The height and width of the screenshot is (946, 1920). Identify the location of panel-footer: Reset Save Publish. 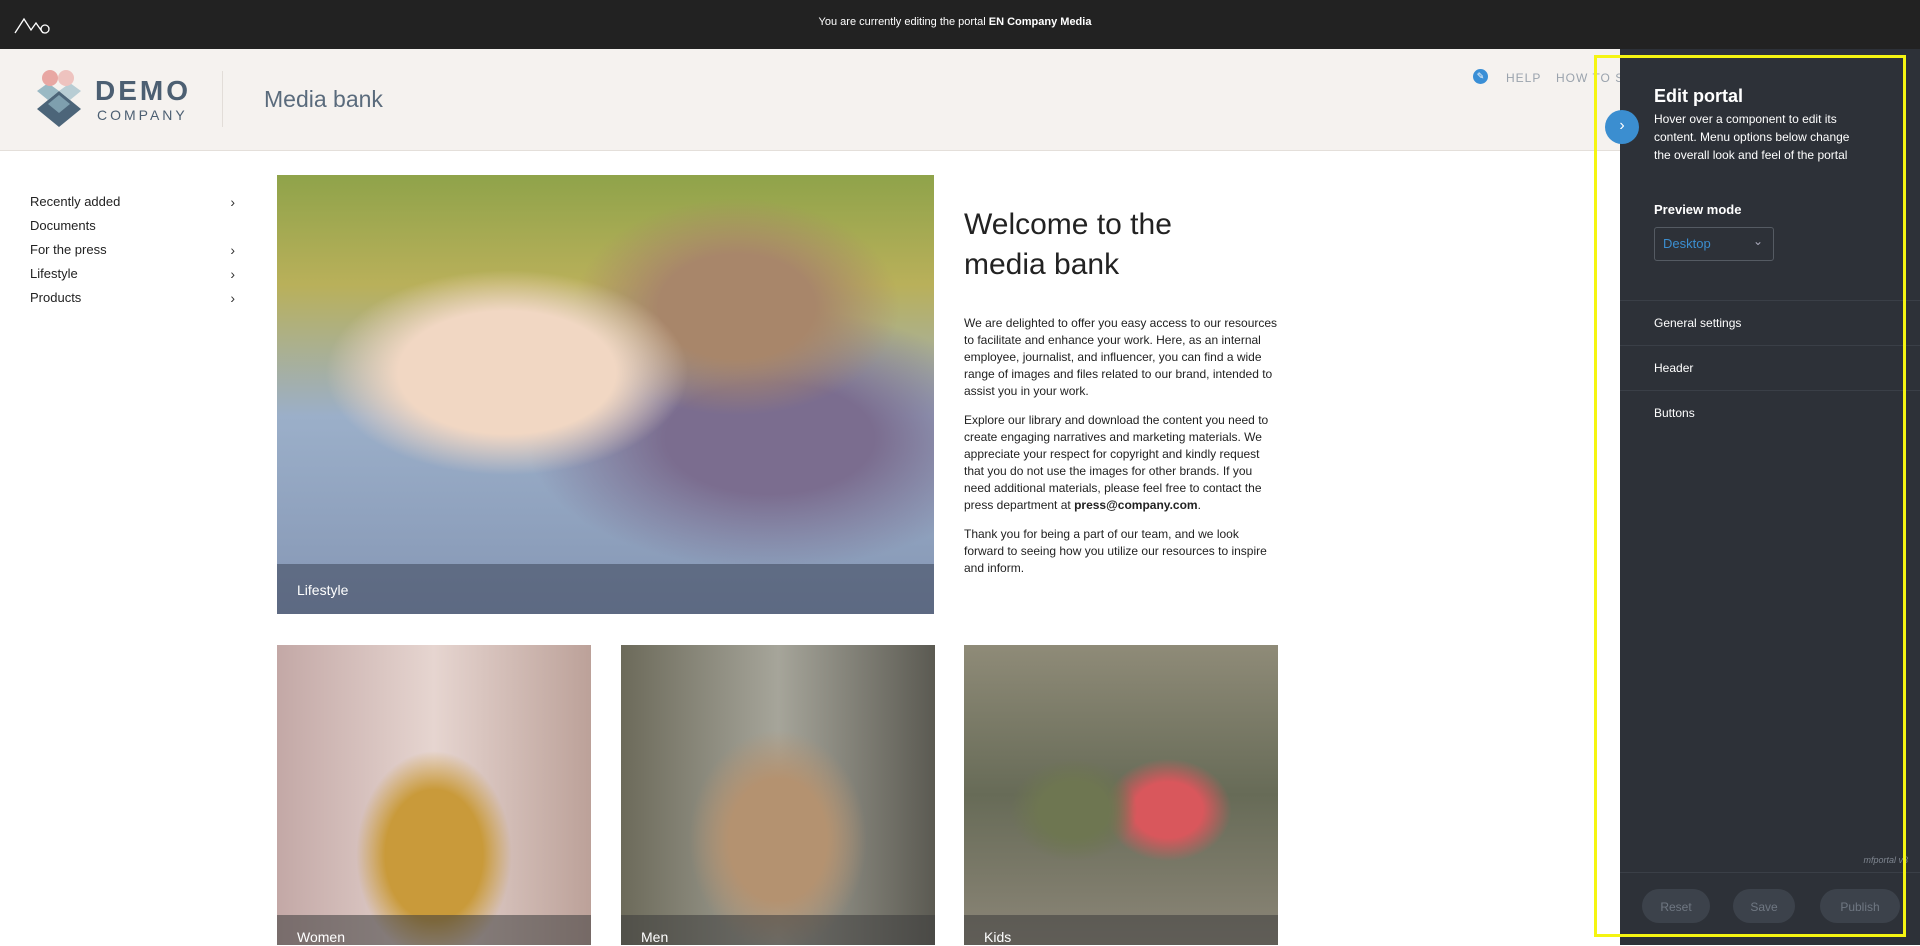
(1770, 909).